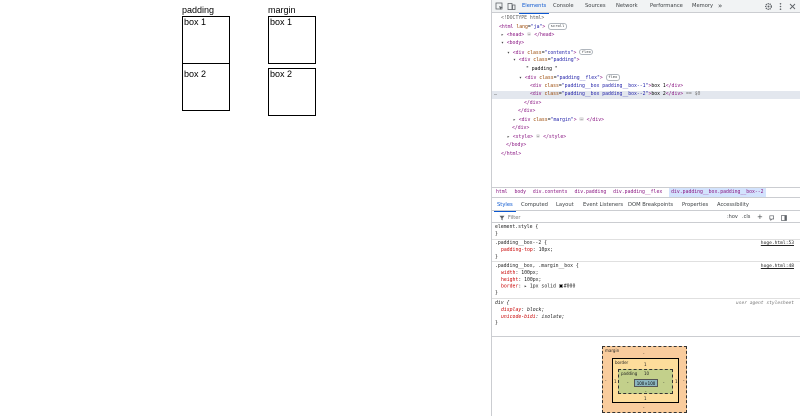 Image resolution: width=800 pixels, height=416 pixels. I want to click on breadcrumb-padding: div.padding, so click(590, 192).